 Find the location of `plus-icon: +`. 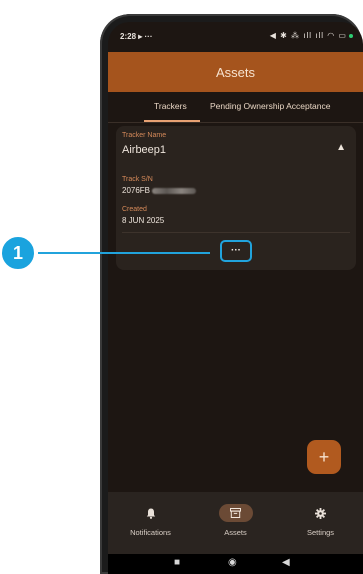

plus-icon: + is located at coordinates (324, 456).